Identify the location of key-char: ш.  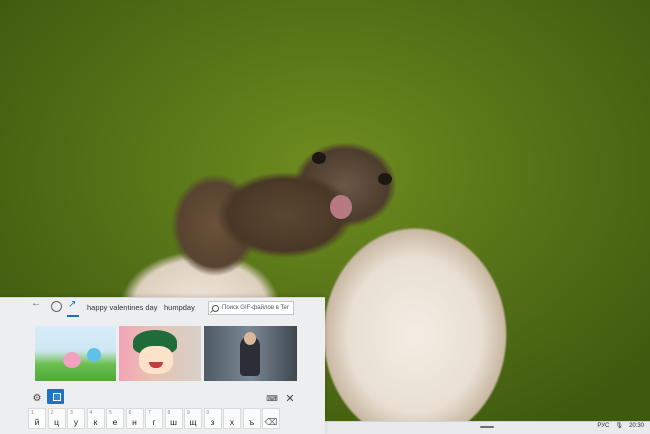
(173, 422).